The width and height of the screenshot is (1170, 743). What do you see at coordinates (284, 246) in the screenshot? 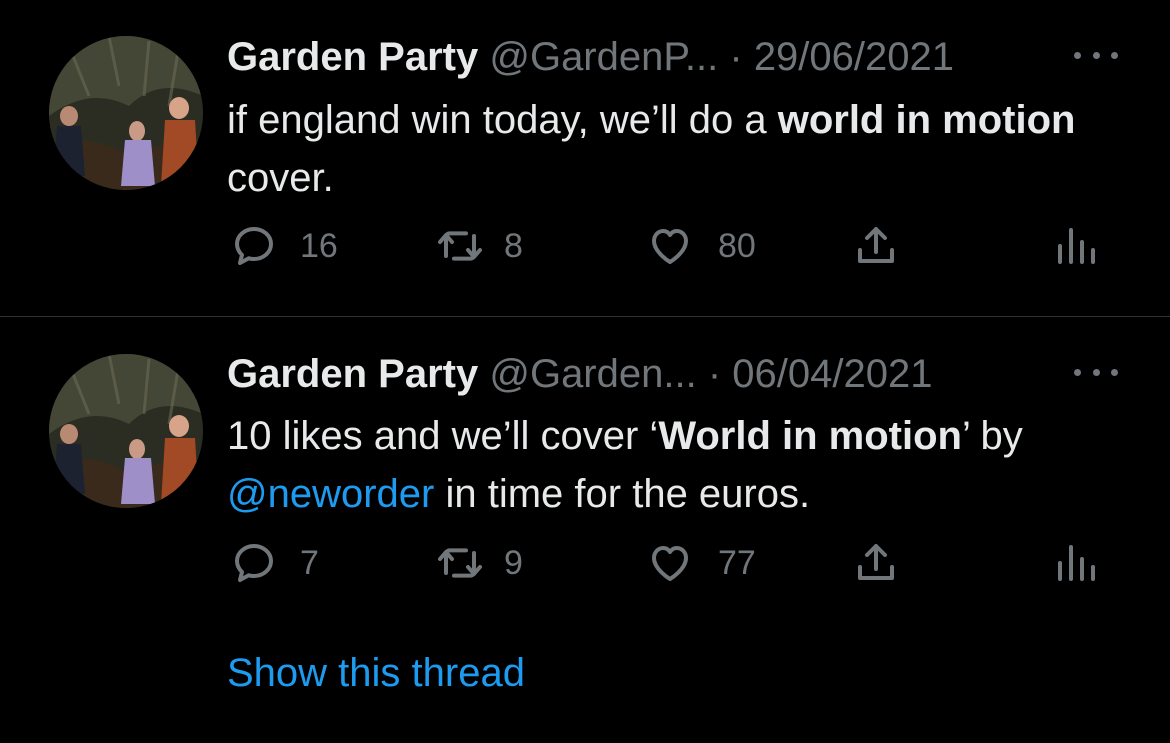
I see `reply-button: 16` at bounding box center [284, 246].